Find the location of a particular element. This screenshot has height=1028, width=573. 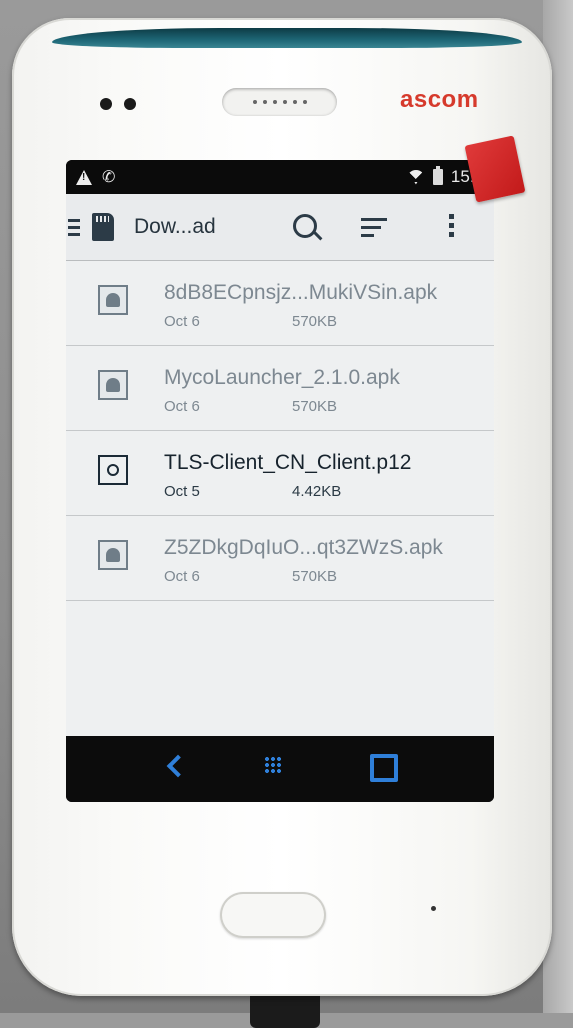

front-camera is located at coordinates (106, 104).